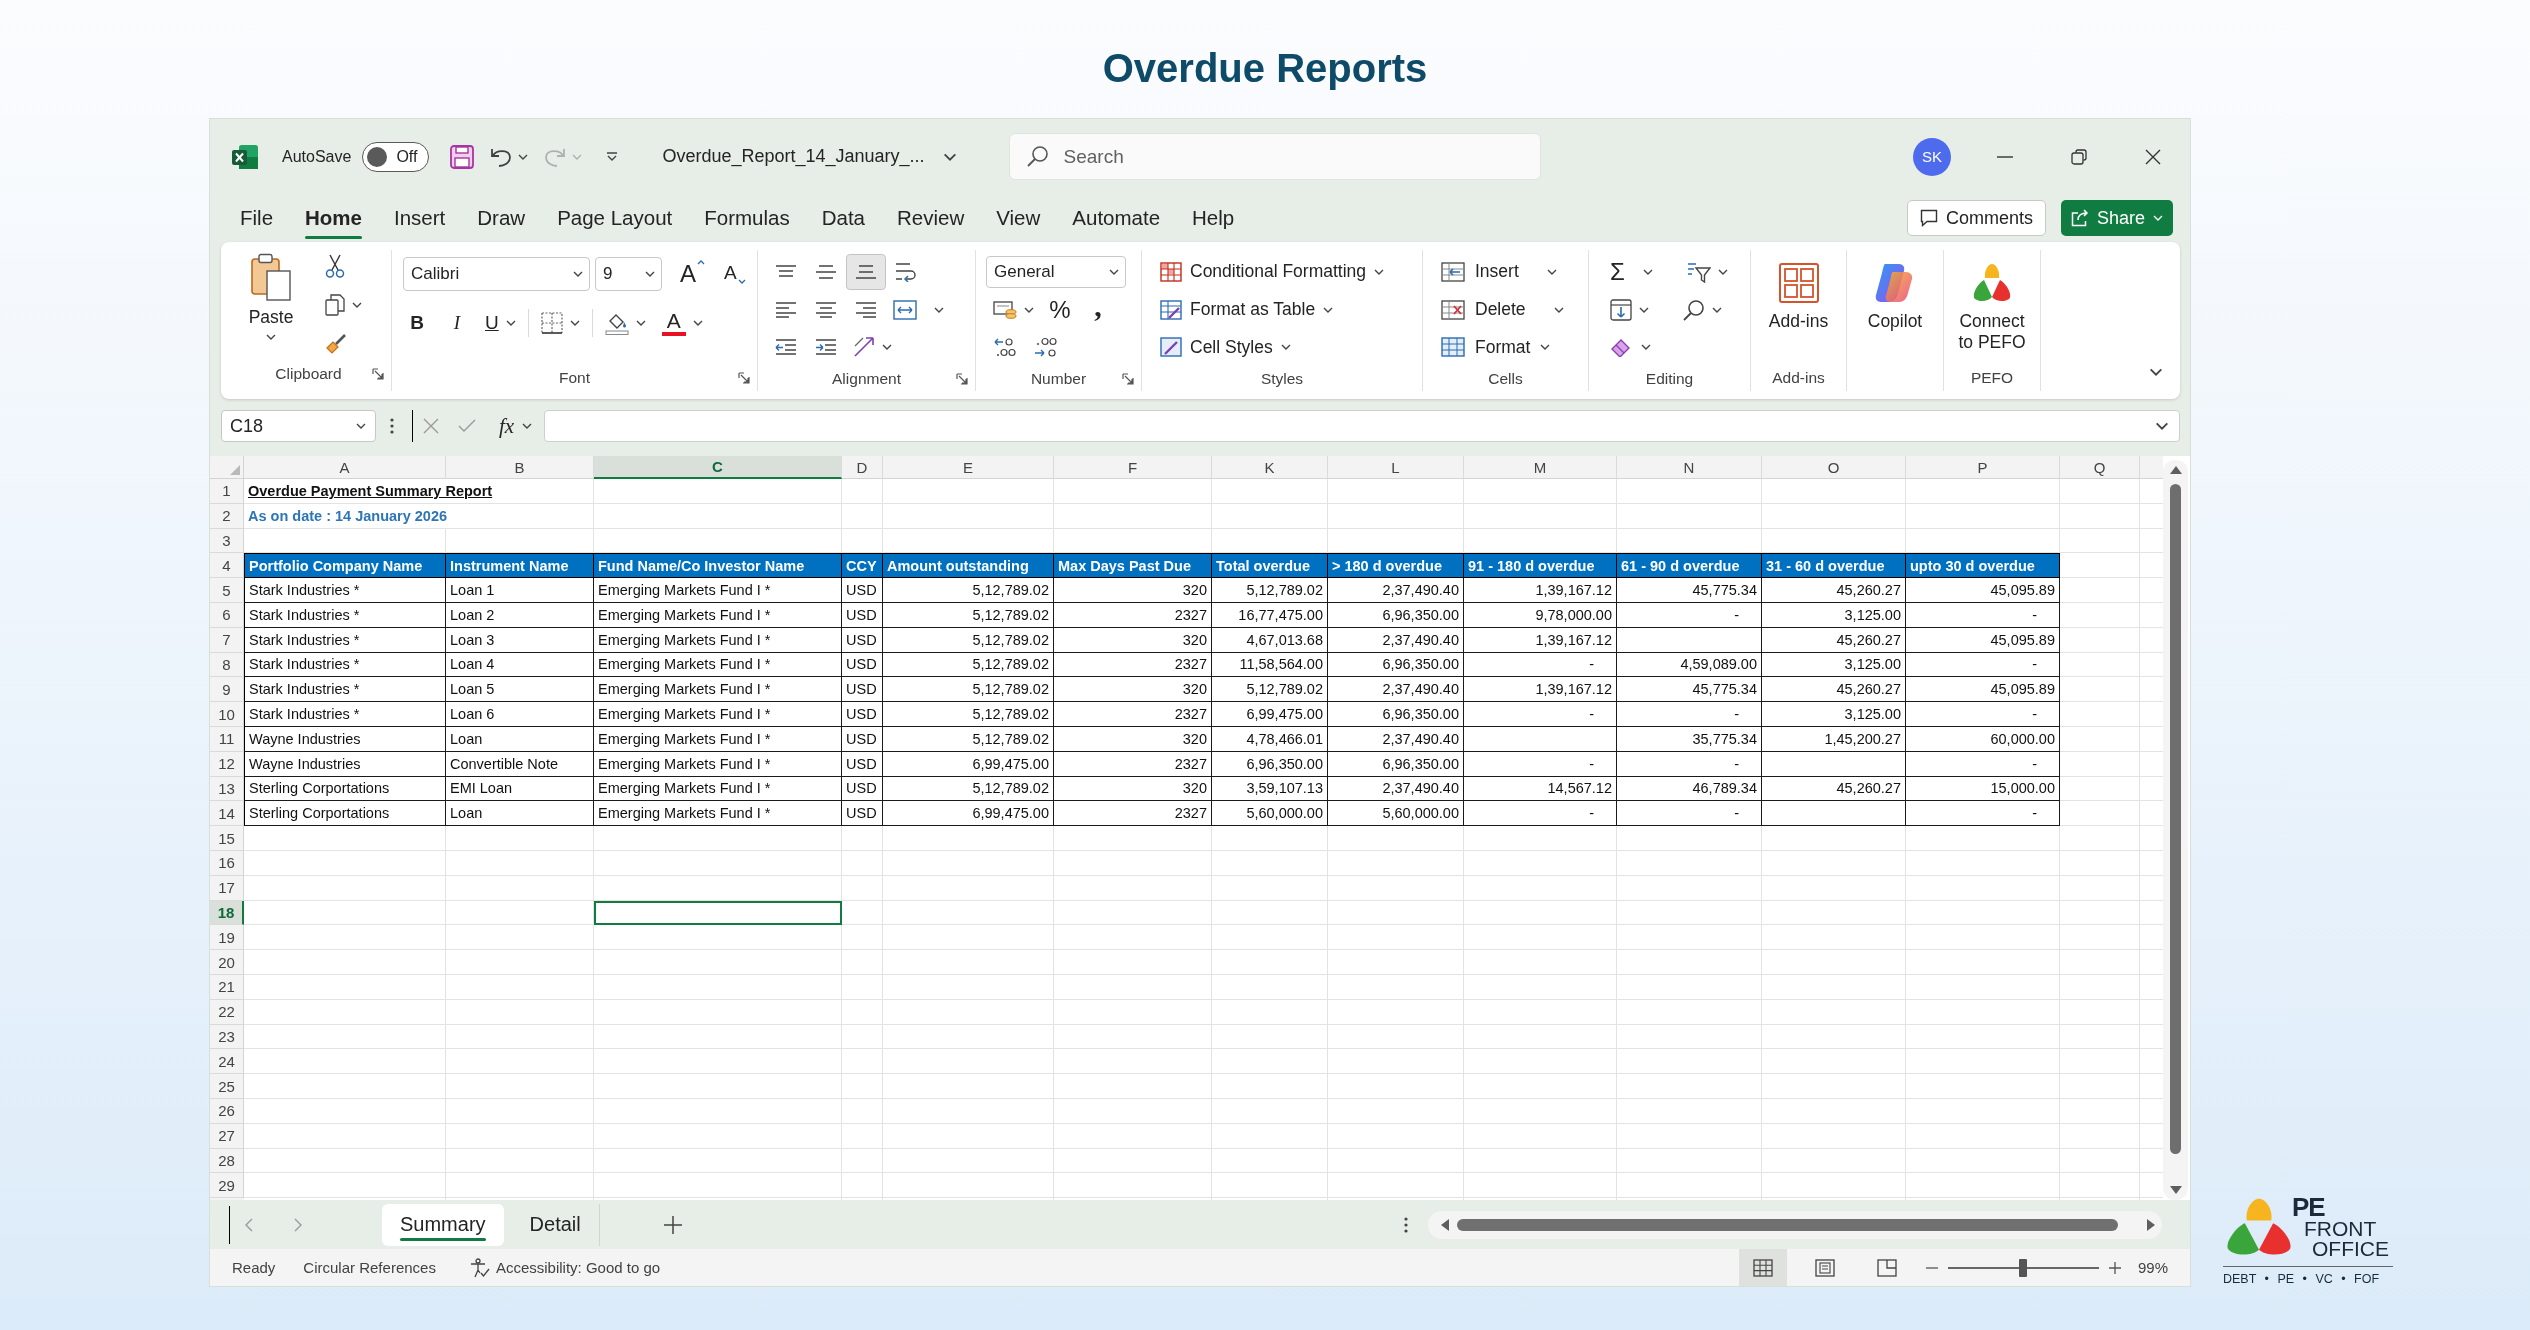 Image resolution: width=2530 pixels, height=1330 pixels. Describe the element at coordinates (227, 1111) in the screenshot. I see `row-number: 26` at that location.